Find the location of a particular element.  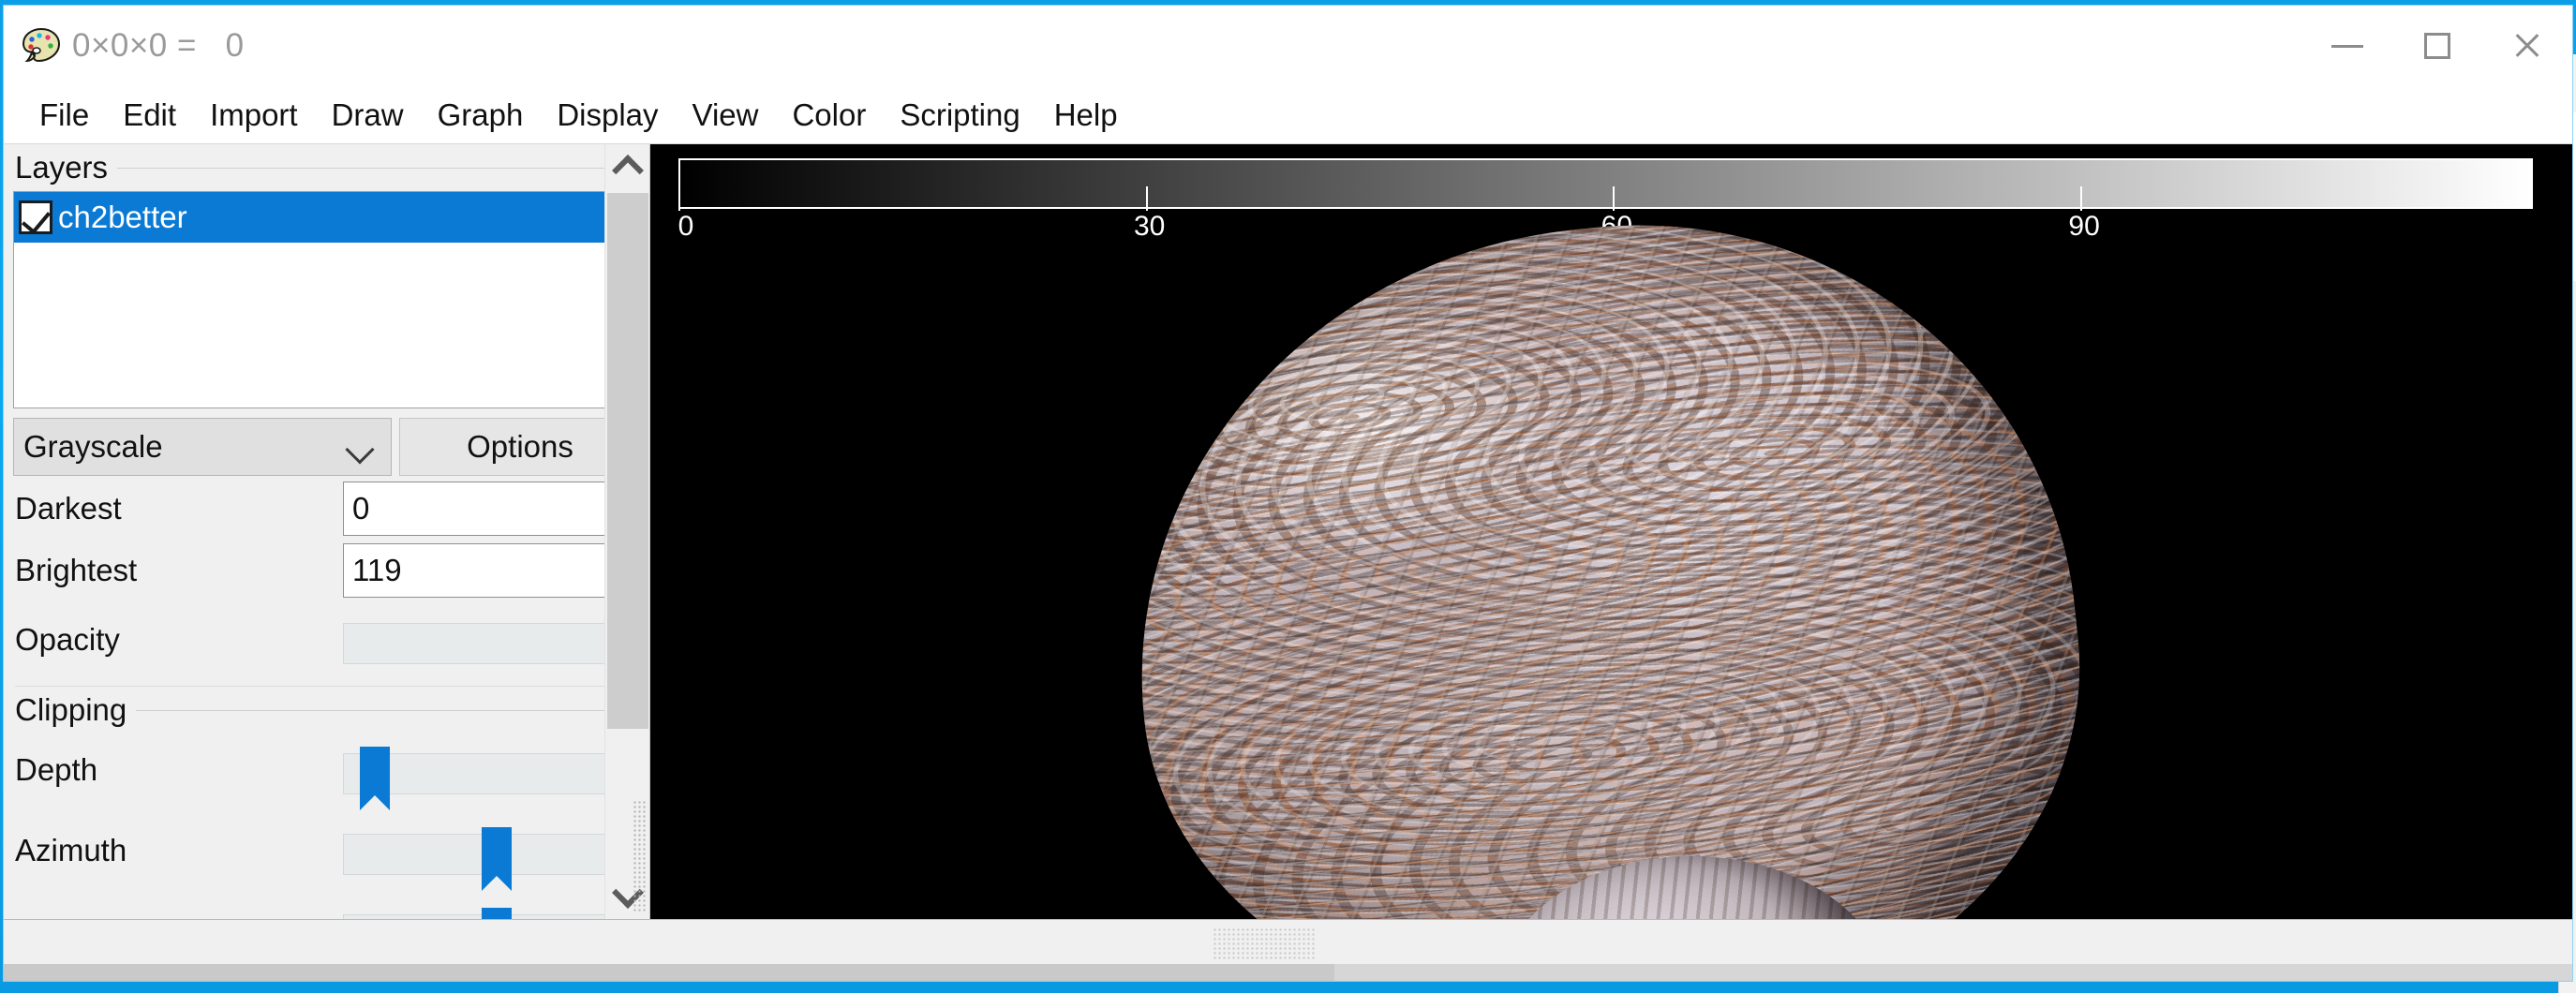

depth-slider-thumb is located at coordinates (375, 778).